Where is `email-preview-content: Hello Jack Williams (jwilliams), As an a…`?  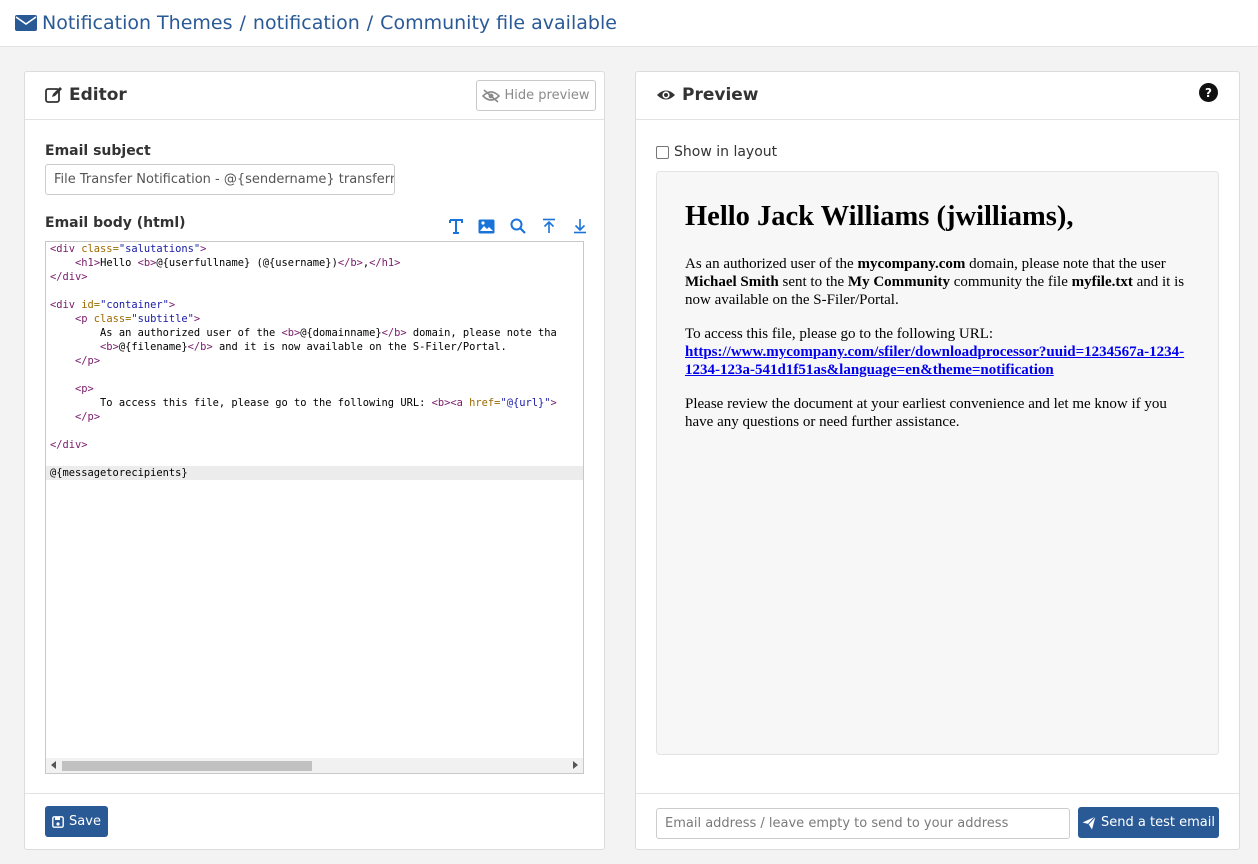
email-preview-content: Hello Jack Williams (jwilliams), As an a… is located at coordinates (940, 323).